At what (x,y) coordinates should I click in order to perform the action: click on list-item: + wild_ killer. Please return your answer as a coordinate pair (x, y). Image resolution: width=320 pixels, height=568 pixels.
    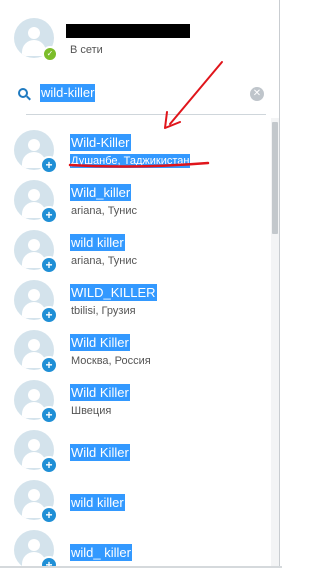
    Looking at the image, I should click on (139, 546).